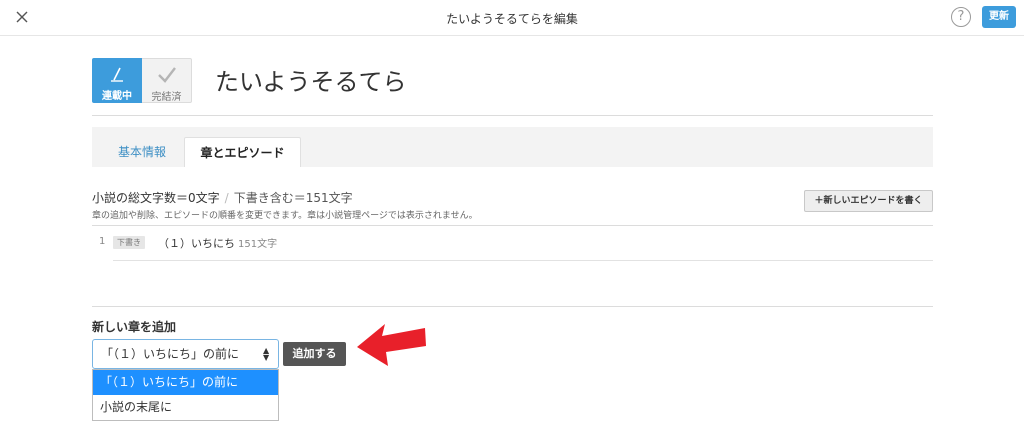  I want to click on episode-title: （１）いちにち 151文字, so click(217, 243).